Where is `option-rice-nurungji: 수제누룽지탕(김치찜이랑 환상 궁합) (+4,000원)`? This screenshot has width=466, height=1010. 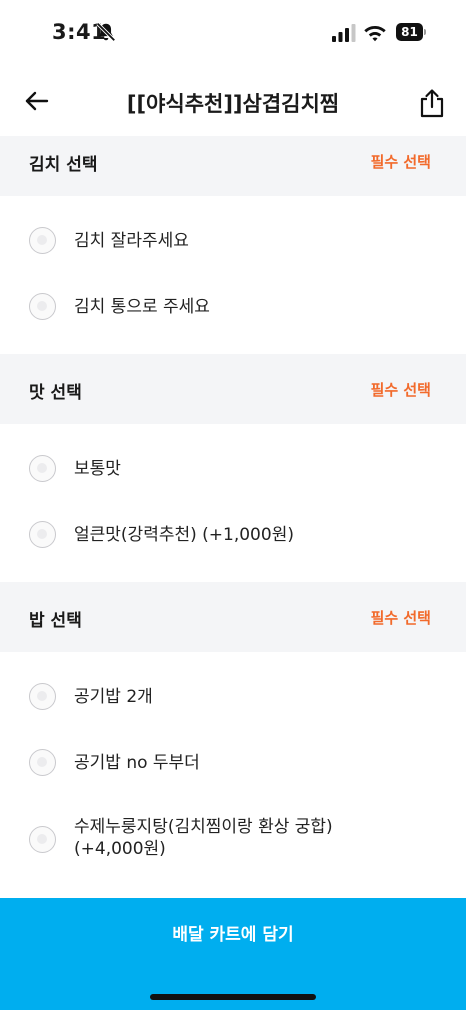
option-rice-nurungji: 수제누룽지탕(김치찜이랑 환상 궁합) (+4,000원) is located at coordinates (233, 839).